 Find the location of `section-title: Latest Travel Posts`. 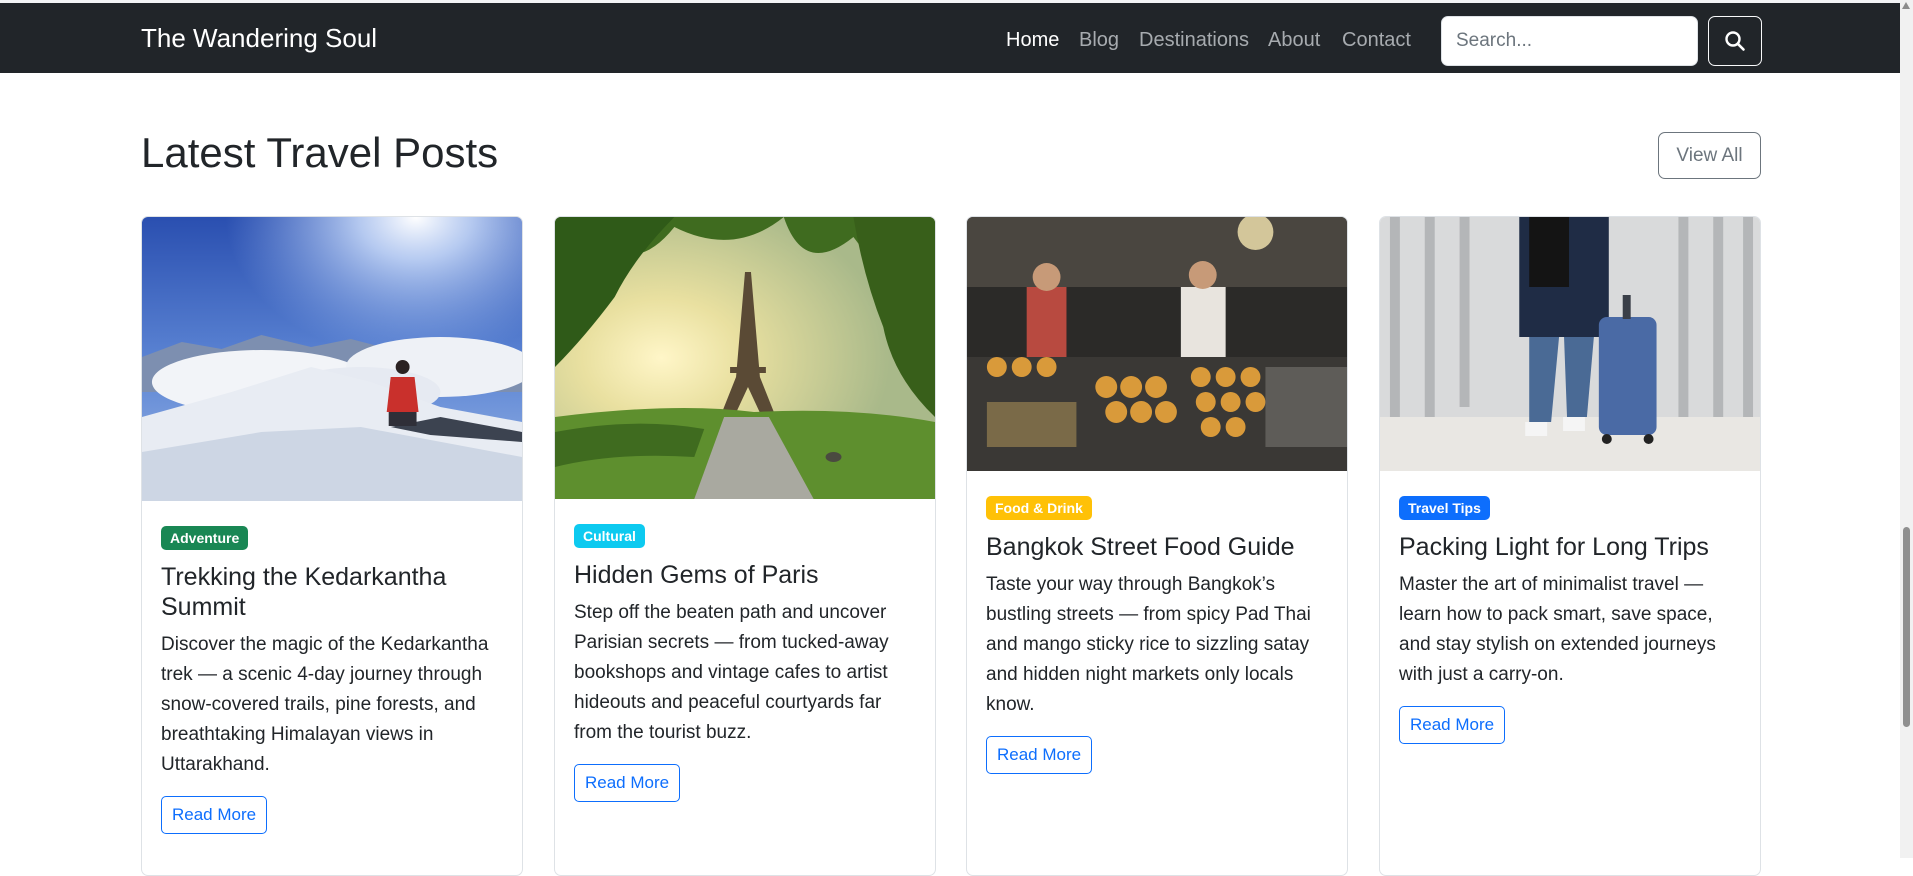

section-title: Latest Travel Posts is located at coordinates (320, 152).